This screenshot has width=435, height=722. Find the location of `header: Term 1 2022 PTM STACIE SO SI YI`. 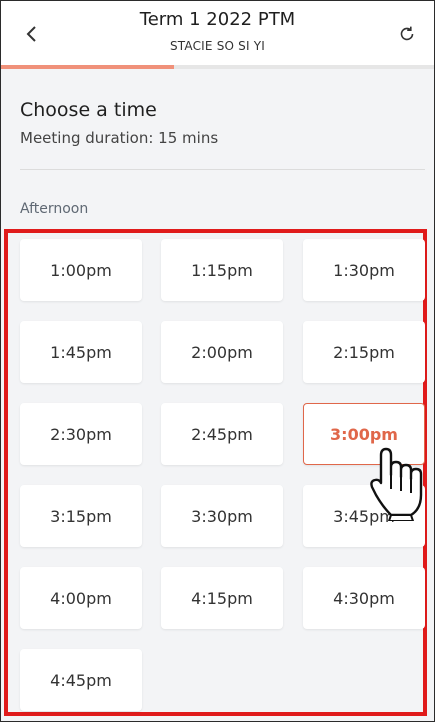

header: Term 1 2022 PTM STACIE SO SI YI is located at coordinates (217, 35).